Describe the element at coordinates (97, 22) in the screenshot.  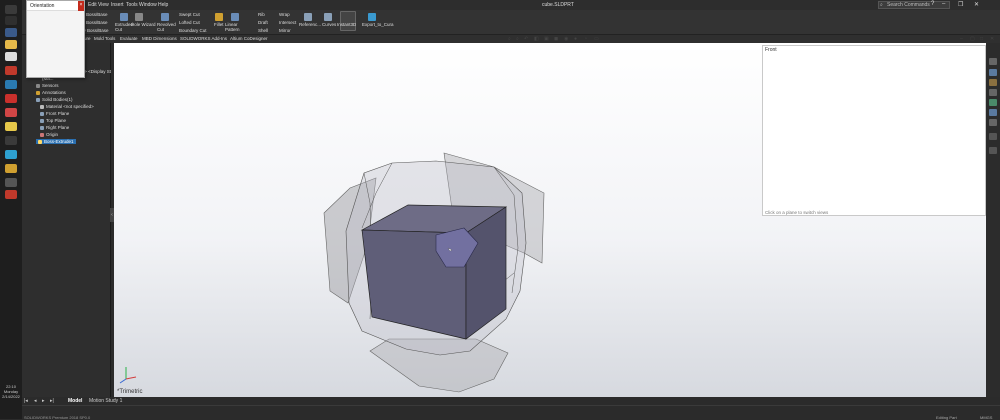
I see `ribbon-boss-2: Boss/Base` at that location.